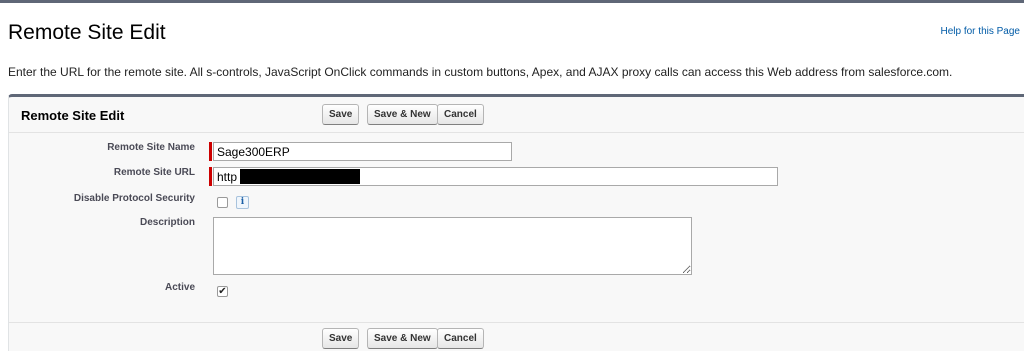  Describe the element at coordinates (516, 322) in the screenshot. I see `footer-divider` at that location.